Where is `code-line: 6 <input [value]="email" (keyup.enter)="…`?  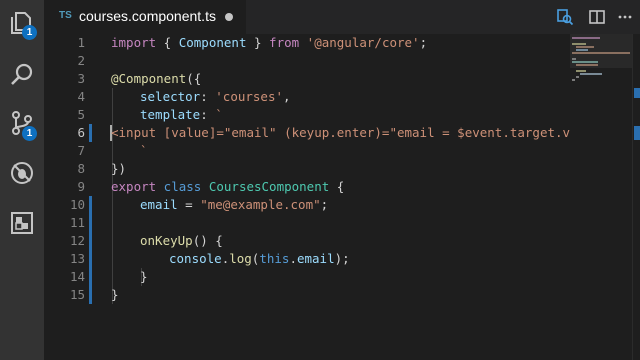
code-line: 6 <input [value]="email" (keyup.enter)="… is located at coordinates (307, 133).